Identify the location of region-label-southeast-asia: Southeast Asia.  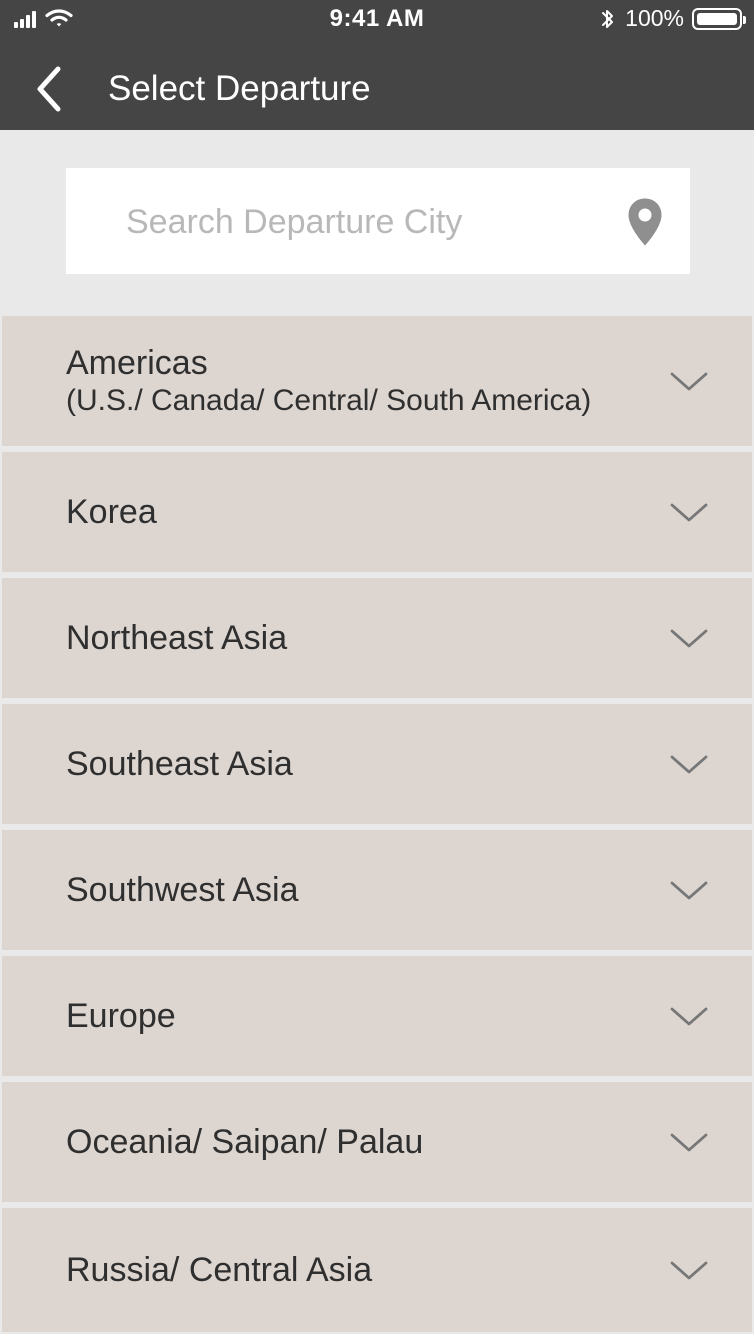
(179, 764).